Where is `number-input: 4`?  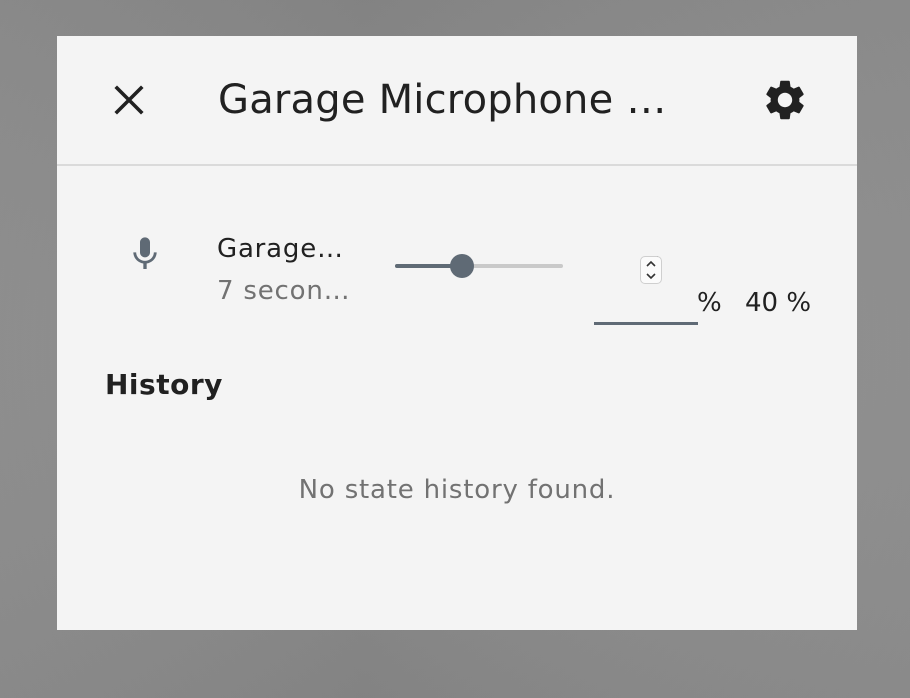 number-input: 4 is located at coordinates (646, 283).